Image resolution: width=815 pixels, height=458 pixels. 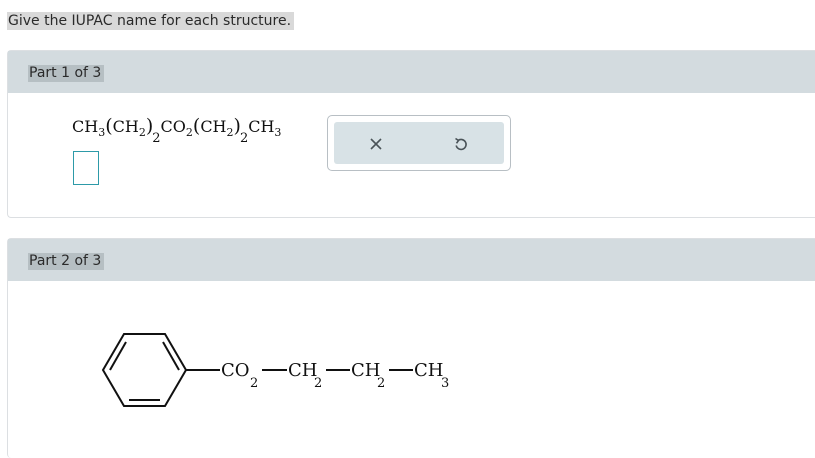 I want to click on benzene-ring, so click(x=144, y=370).